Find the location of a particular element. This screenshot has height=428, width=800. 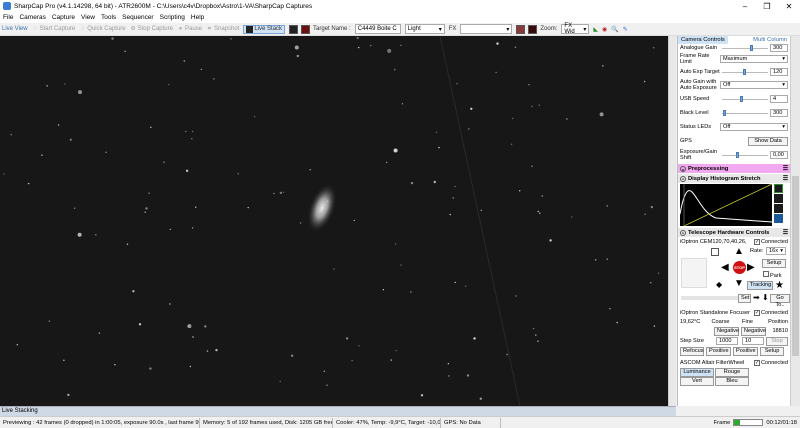

arrow-down-icon: ⬇ is located at coordinates (765, 297).